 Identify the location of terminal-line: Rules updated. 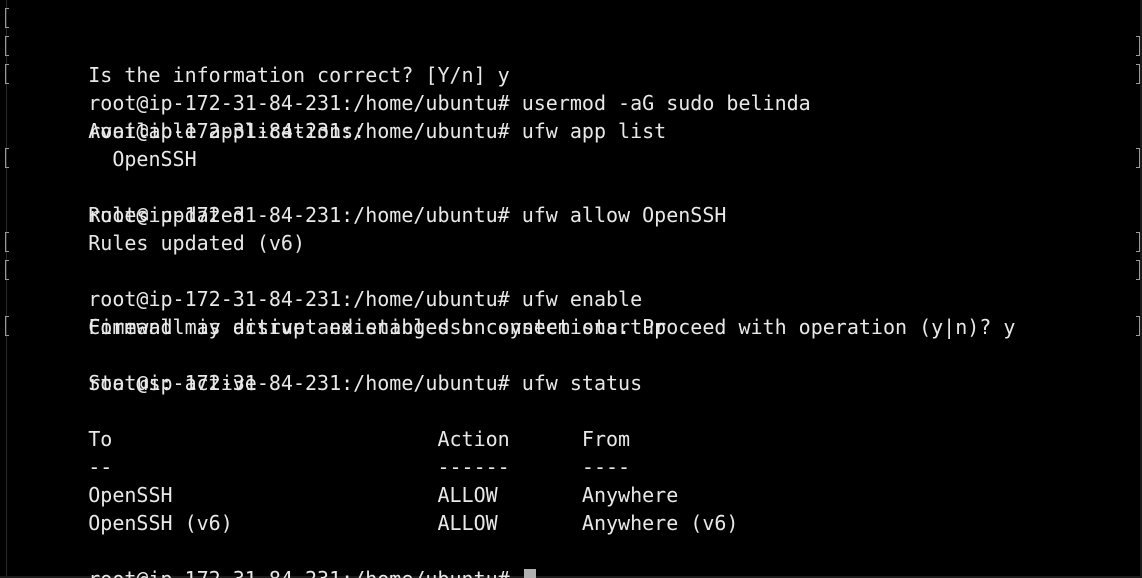
(166, 215).